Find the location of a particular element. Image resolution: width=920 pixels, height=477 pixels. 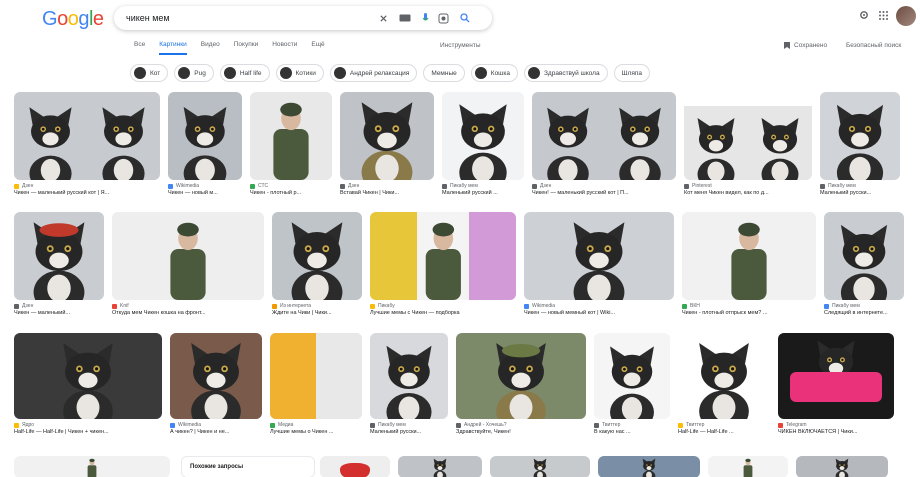

result-source: Telegram is located at coordinates (836, 425).